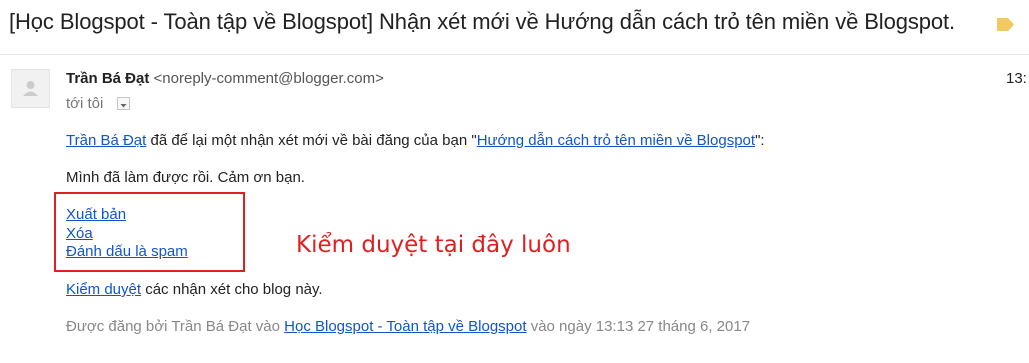  What do you see at coordinates (85, 103) in the screenshot?
I see `recipient-label: tới tôi` at bounding box center [85, 103].